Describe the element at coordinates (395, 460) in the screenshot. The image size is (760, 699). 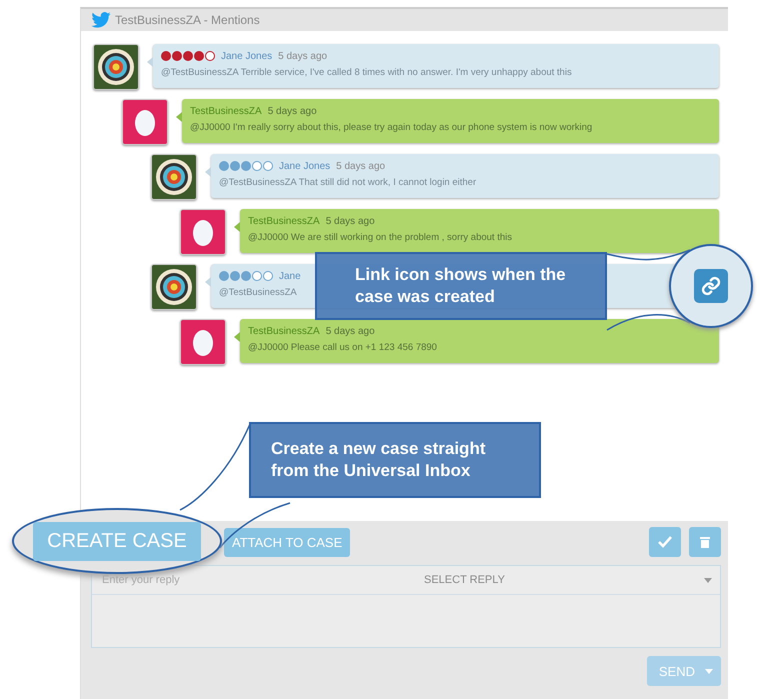
I see `callout-box: Create a new case straight from the Universal Inbox` at that location.